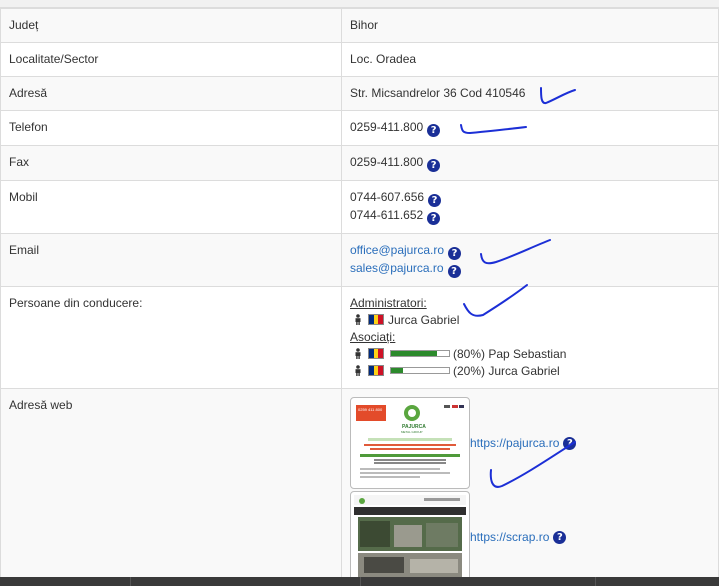  I want to click on website-link: https://pajurca.ro, so click(514, 443).